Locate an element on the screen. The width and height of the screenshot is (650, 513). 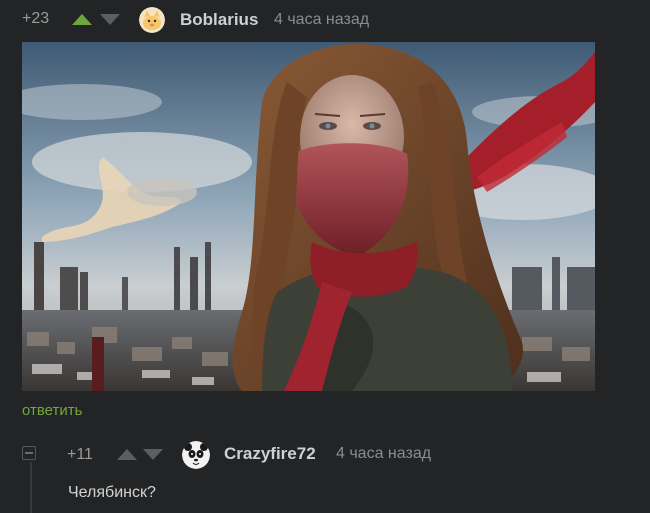
comment-username: Crazyfire72 is located at coordinates (270, 454).